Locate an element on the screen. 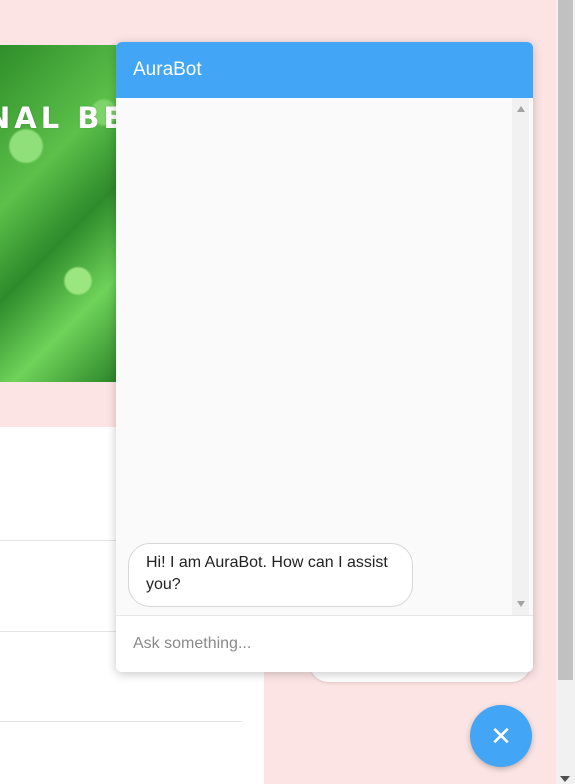  scroll-up-arrow-icon is located at coordinates (521, 109).